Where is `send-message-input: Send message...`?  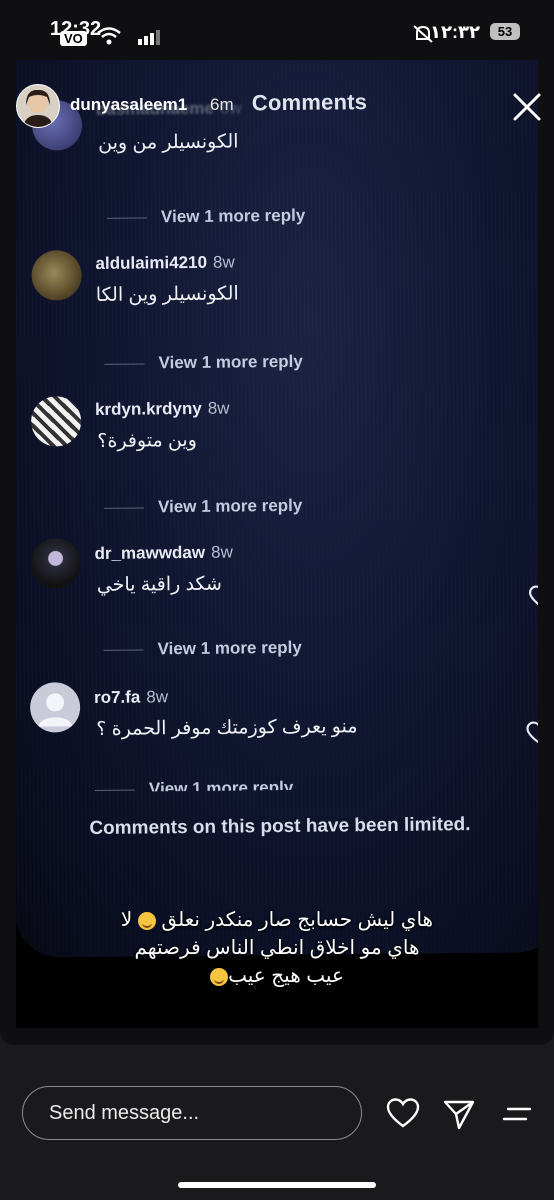
send-message-input: Send message... is located at coordinates (192, 1113).